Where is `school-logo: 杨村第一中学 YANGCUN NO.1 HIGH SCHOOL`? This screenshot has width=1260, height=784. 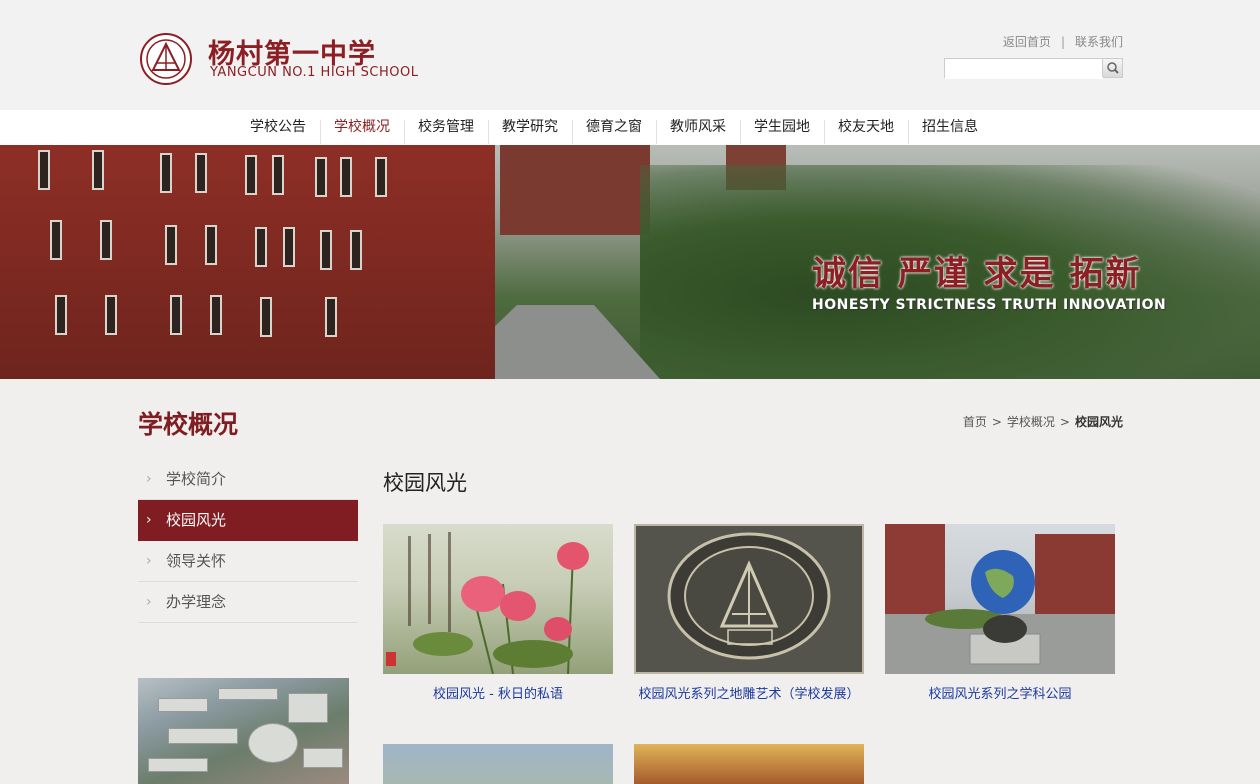
school-logo: 杨村第一中学 YANGCUN NO.1 HIGH SCHOOL is located at coordinates (278, 59).